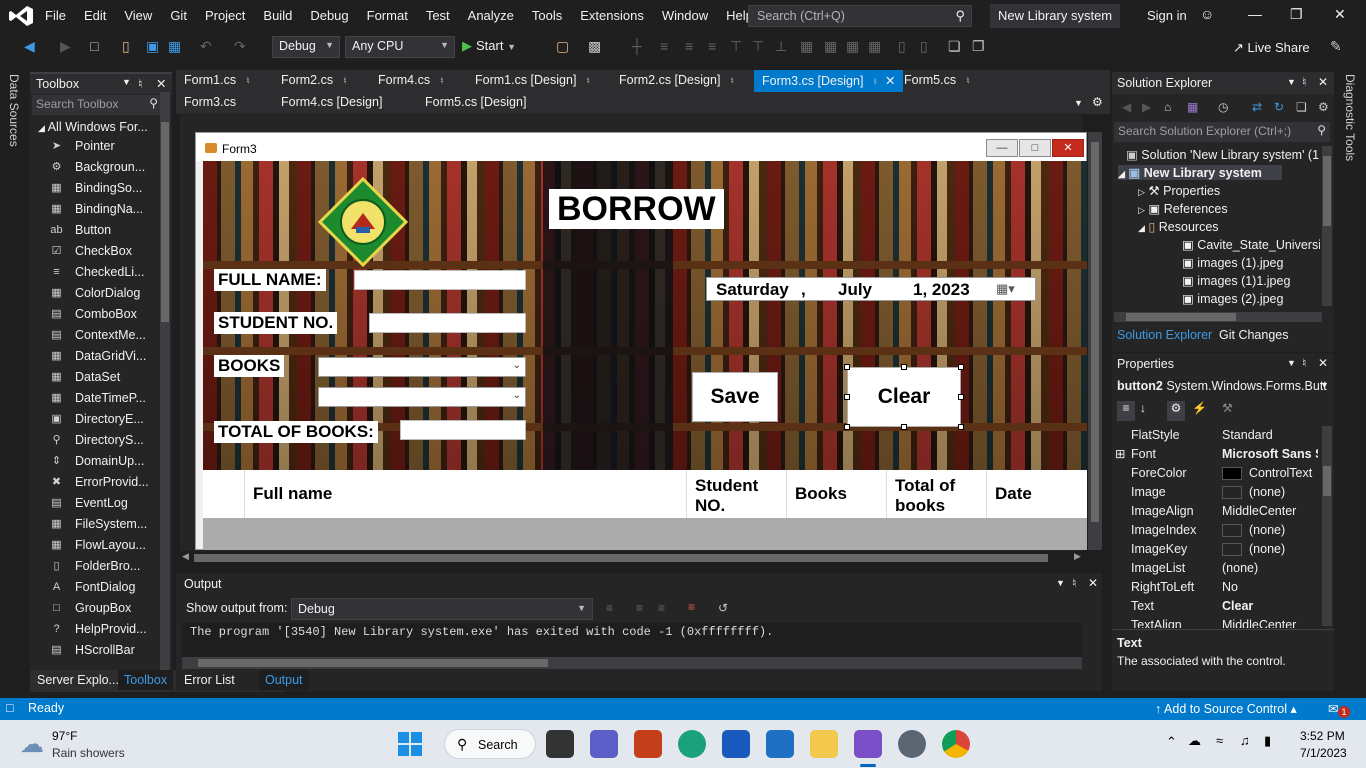  I want to click on tab-git-changes: Git Changes, so click(1253, 335).